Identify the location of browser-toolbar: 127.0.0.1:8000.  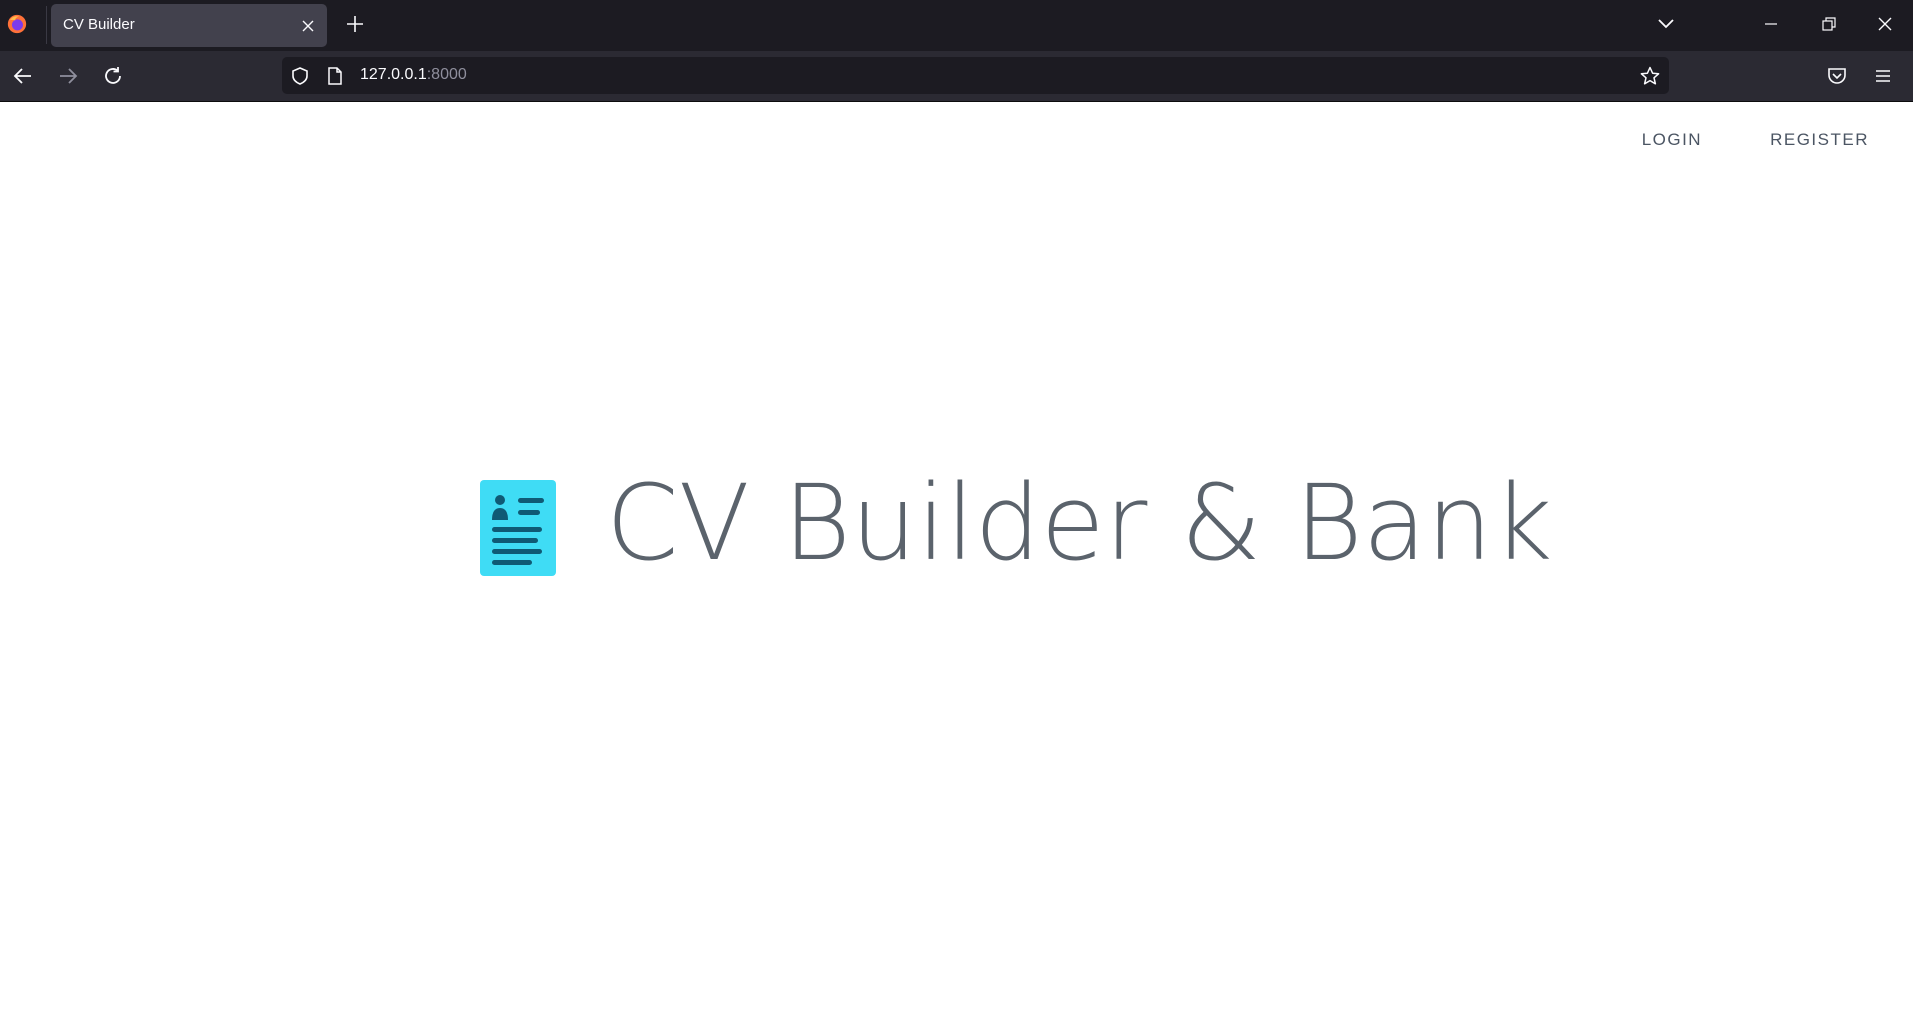
(956, 76).